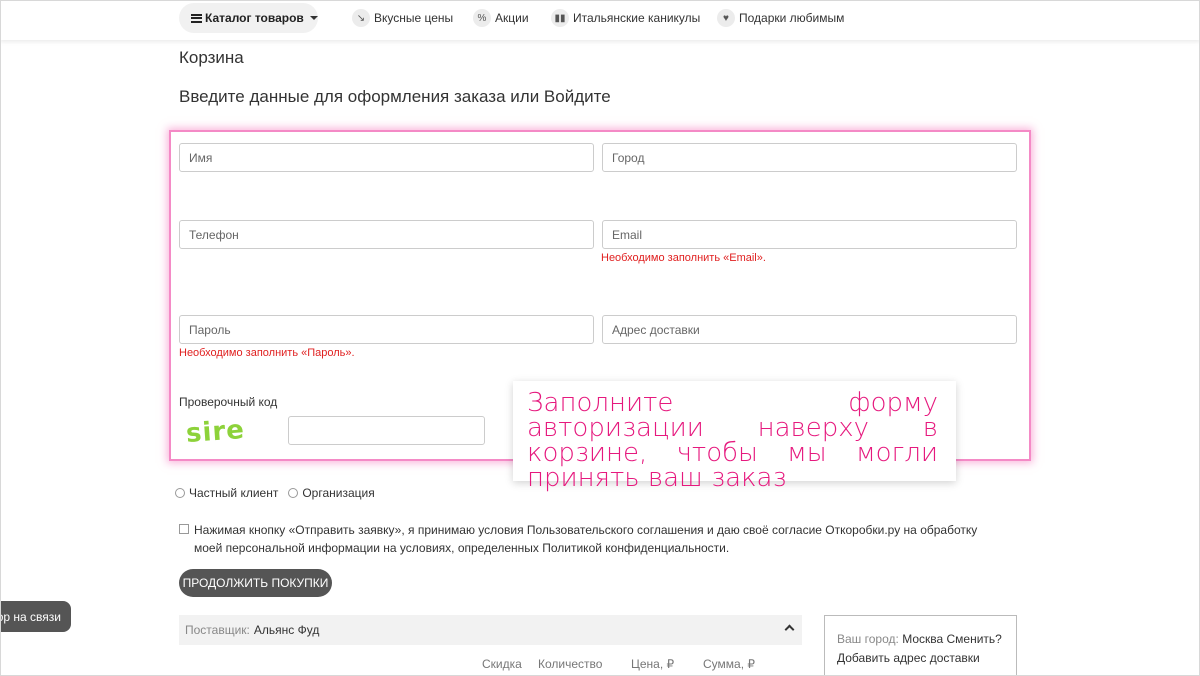 Image resolution: width=1200 pixels, height=676 pixels. Describe the element at coordinates (228, 402) in the screenshot. I see `captcha-label: Проверочный код` at that location.